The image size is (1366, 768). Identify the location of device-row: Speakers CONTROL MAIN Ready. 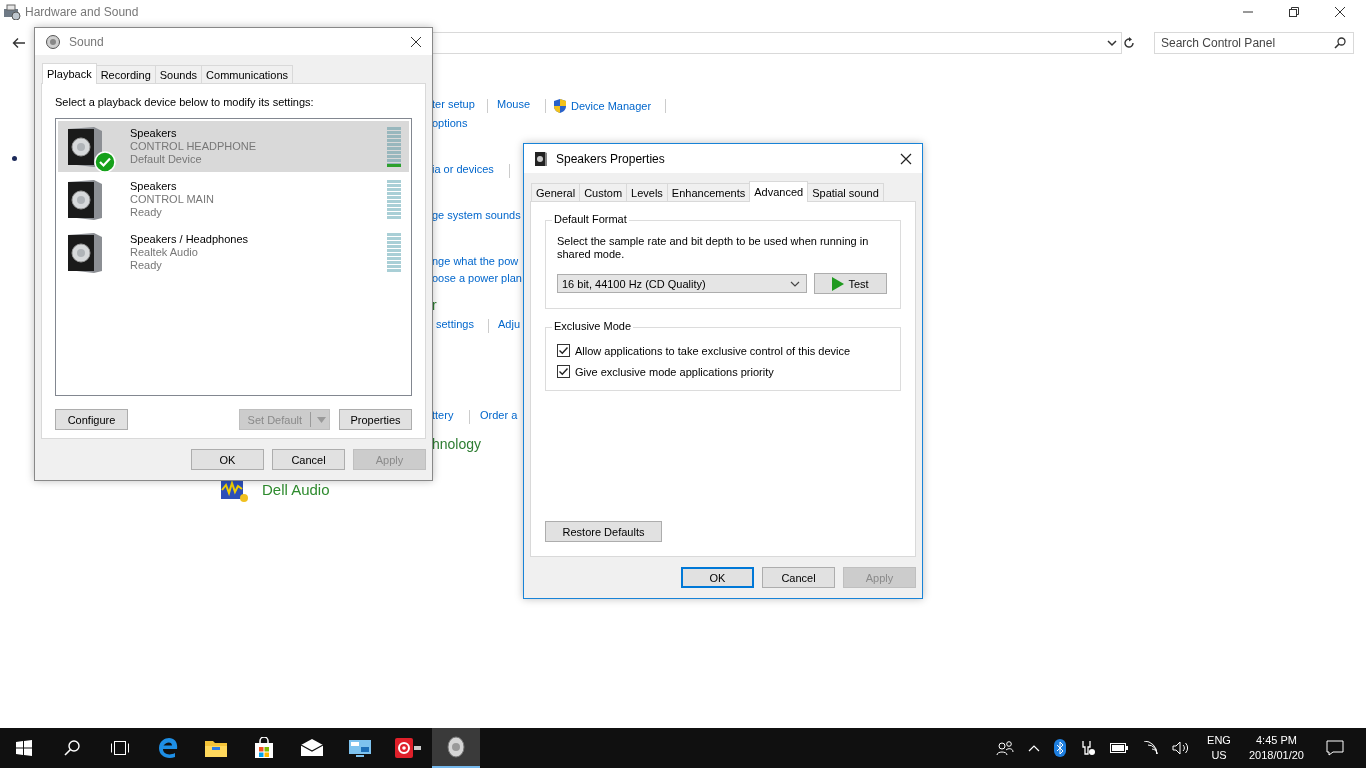
(233, 199).